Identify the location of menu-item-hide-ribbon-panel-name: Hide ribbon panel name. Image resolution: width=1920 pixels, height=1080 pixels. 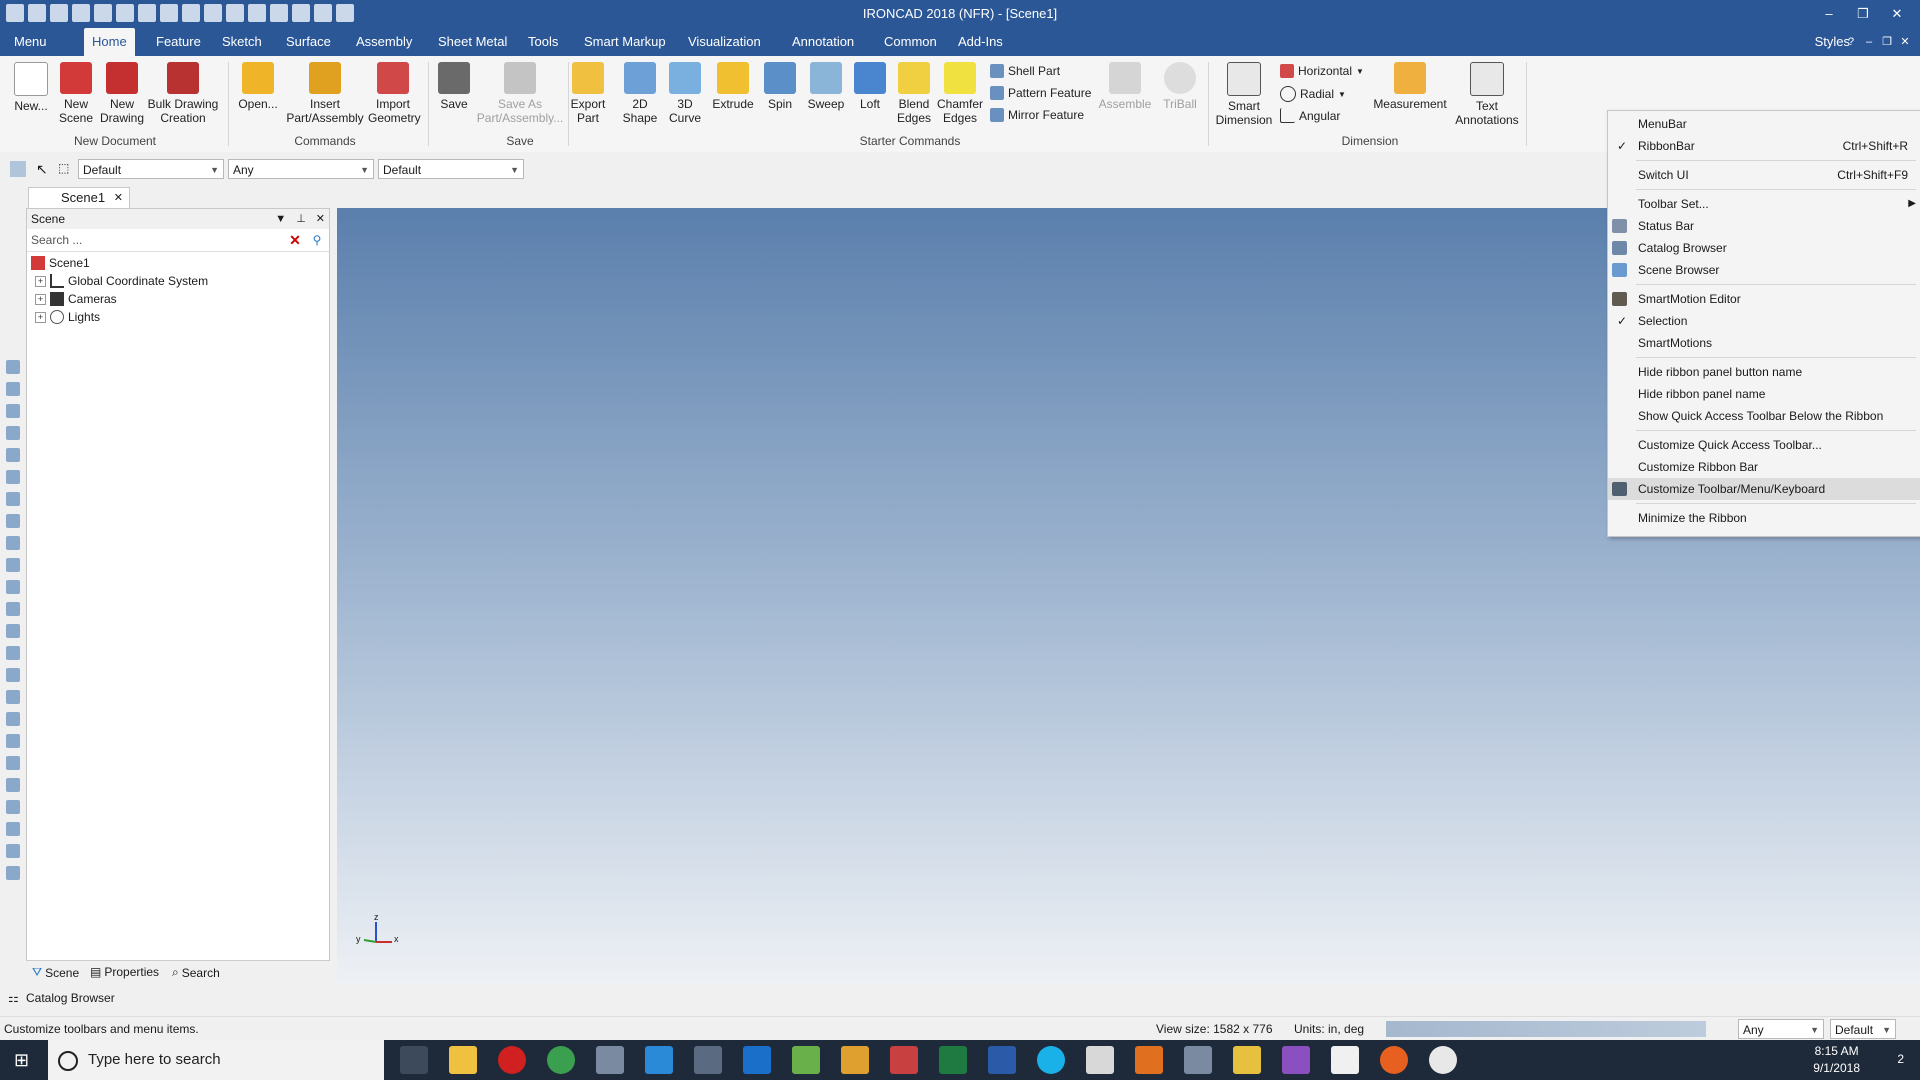
(1764, 394).